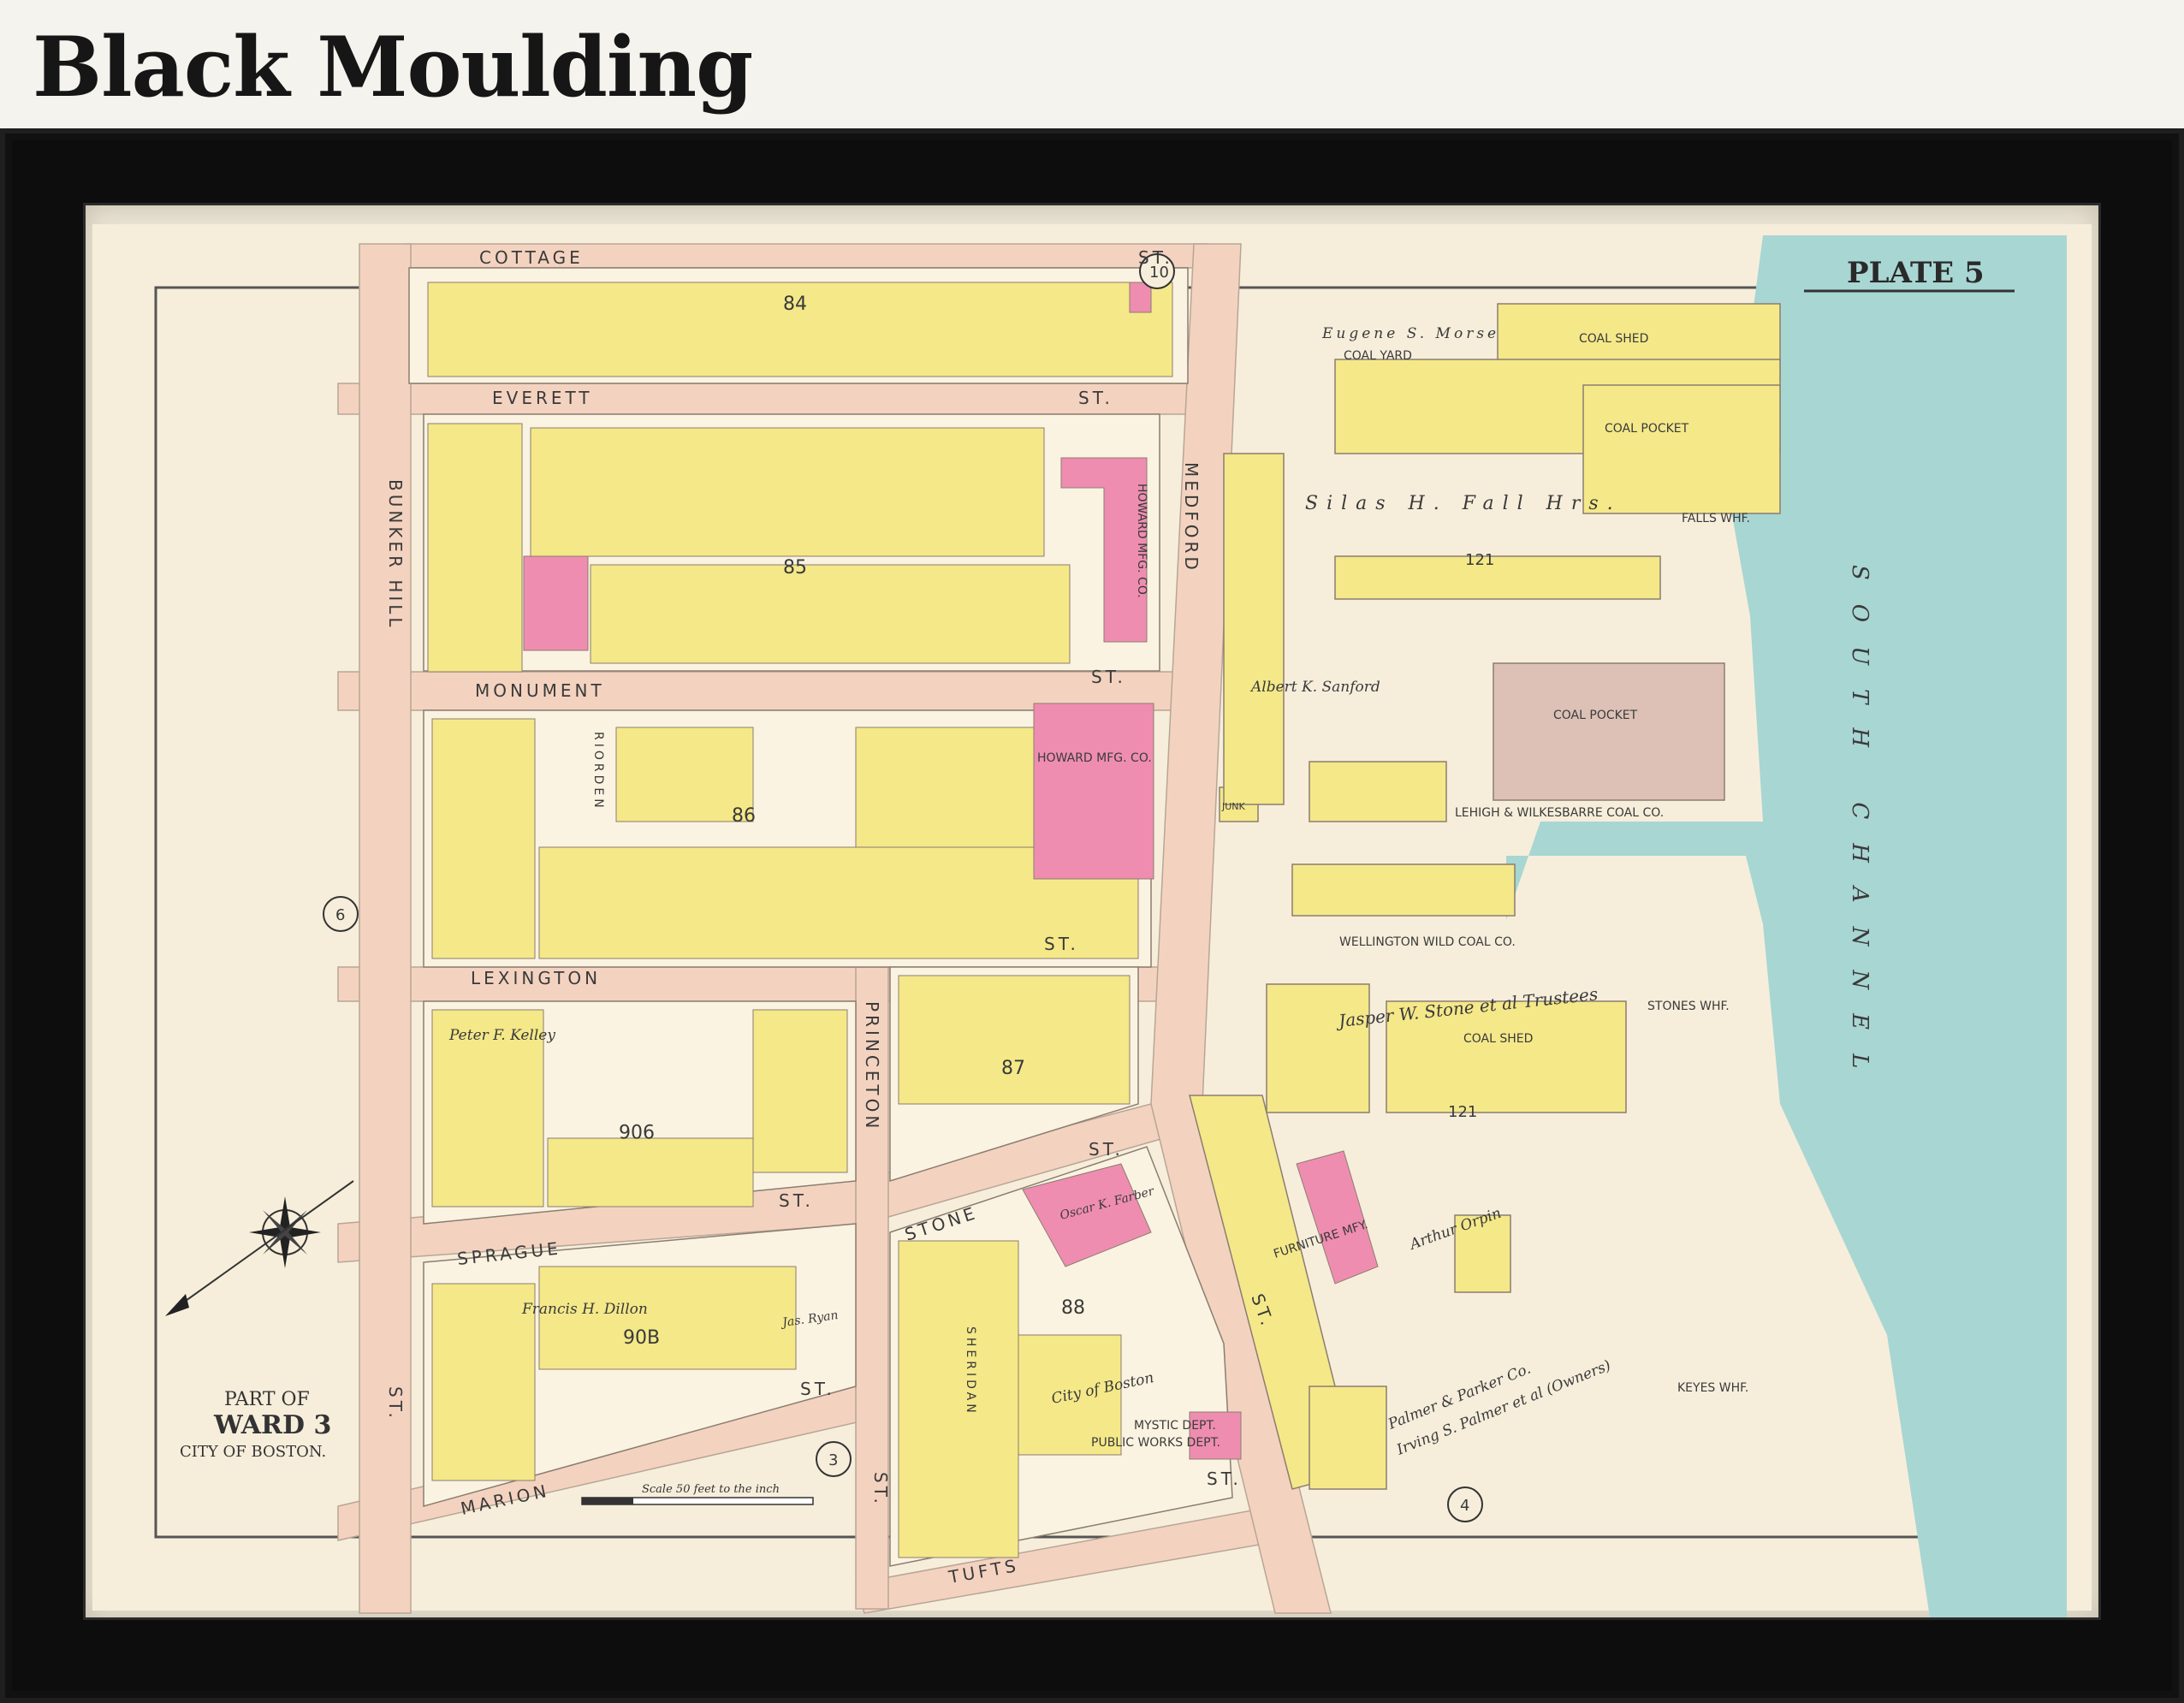 The width and height of the screenshot is (2184, 1703). Describe the element at coordinates (1427, 942) in the screenshot. I see `bldg-wellington: WELLINGTON WILD COAL CO.` at that location.